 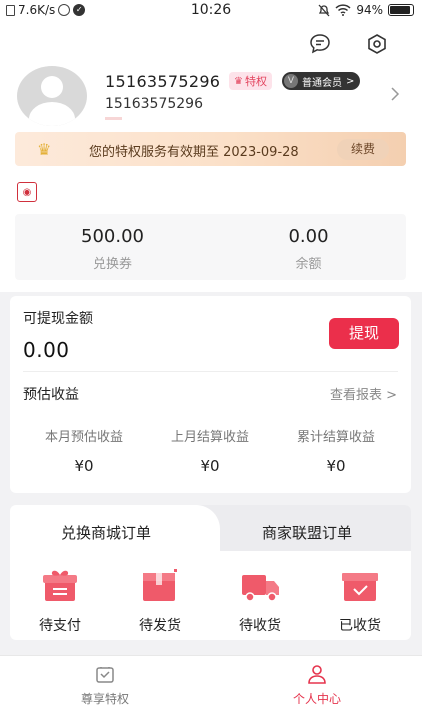 I want to click on earn-column-label: 本月预估收益, so click(x=83, y=437).